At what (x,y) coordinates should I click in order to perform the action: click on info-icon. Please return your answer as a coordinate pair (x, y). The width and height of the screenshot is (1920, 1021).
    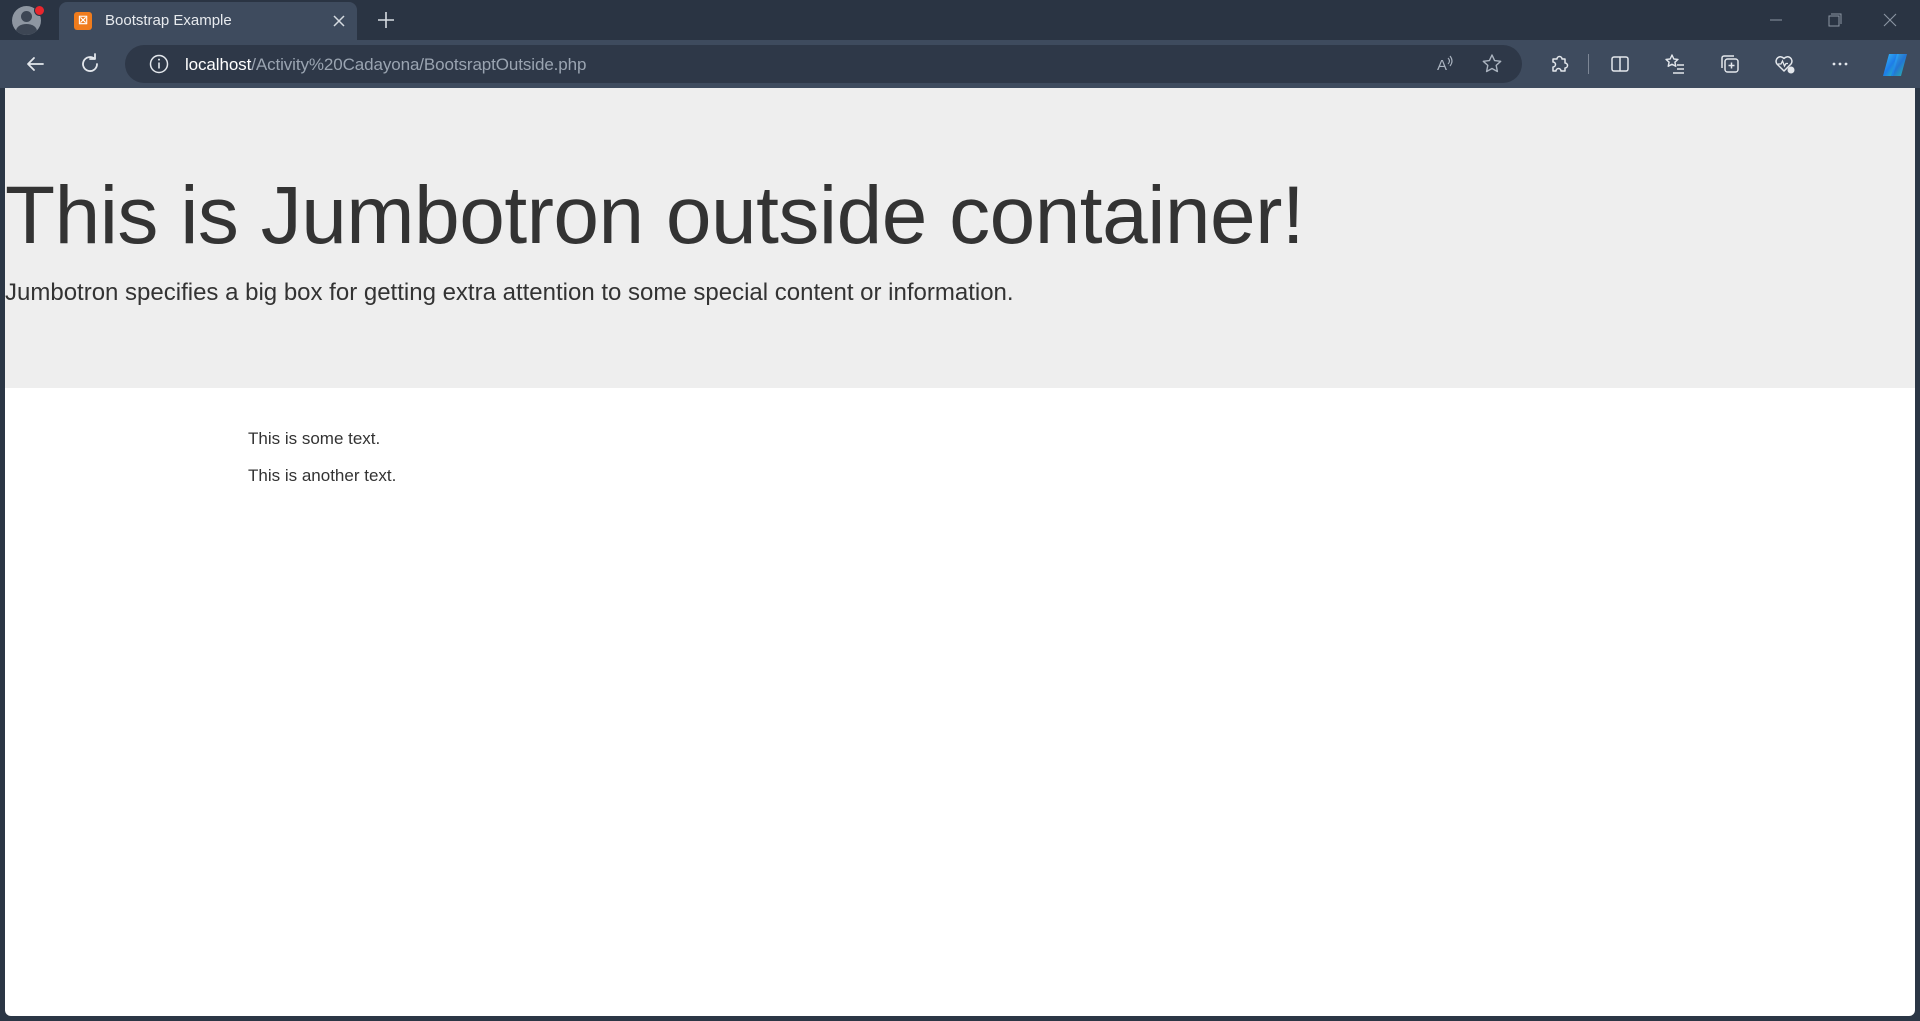
    Looking at the image, I should click on (159, 64).